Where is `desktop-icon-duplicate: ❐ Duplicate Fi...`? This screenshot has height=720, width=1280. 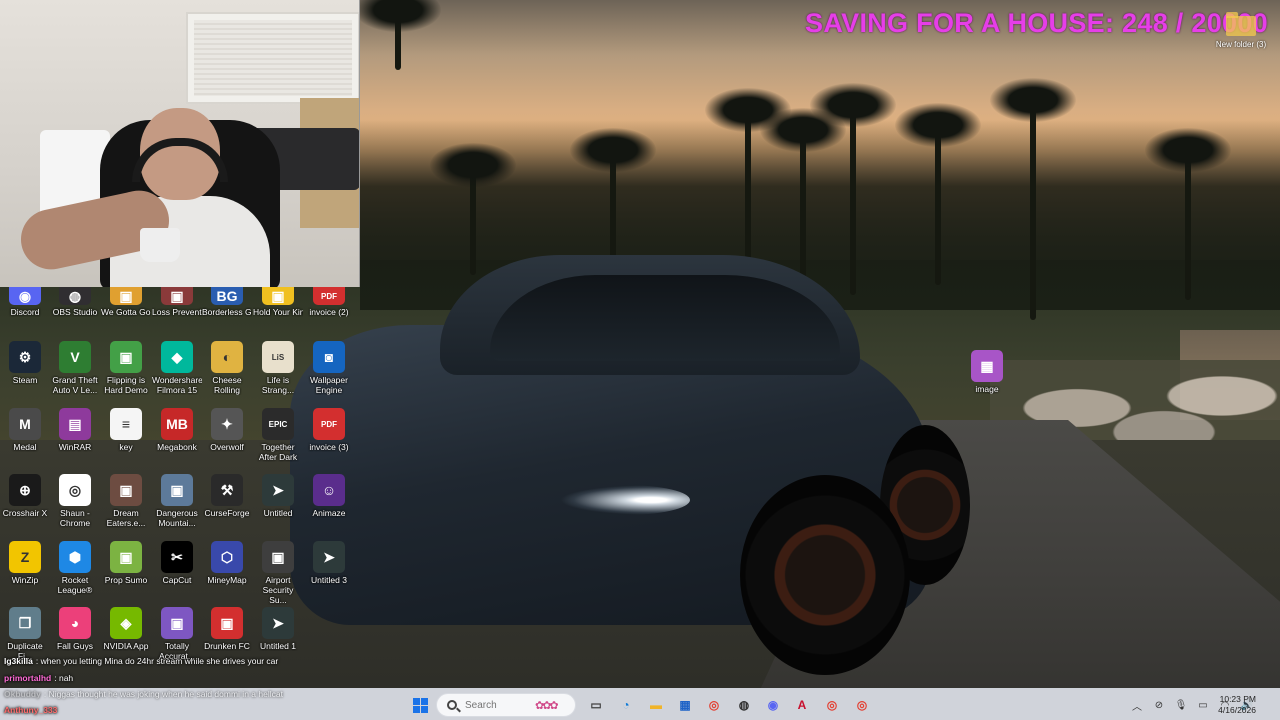 desktop-icon-duplicate: ❐ Duplicate Fi... is located at coordinates (25, 634).